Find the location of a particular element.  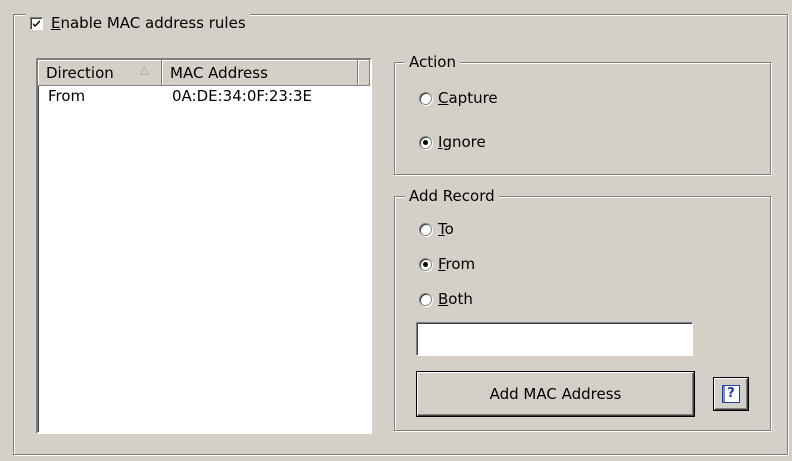

from-radio-label: From is located at coordinates (457, 264).